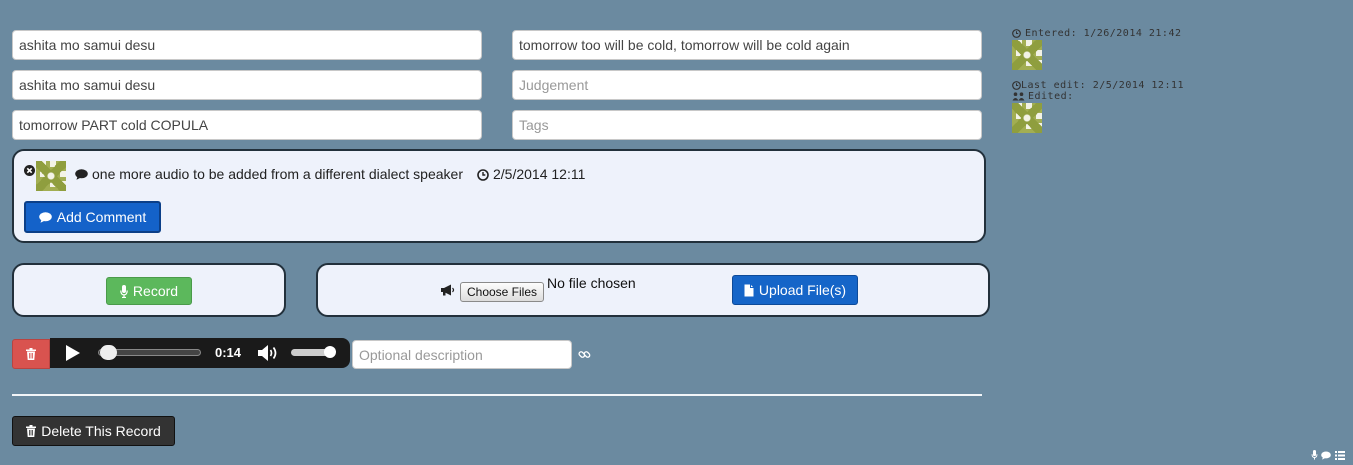 The width and height of the screenshot is (1353, 465). Describe the element at coordinates (462, 354) in the screenshot. I see `audio-description-input` at that location.